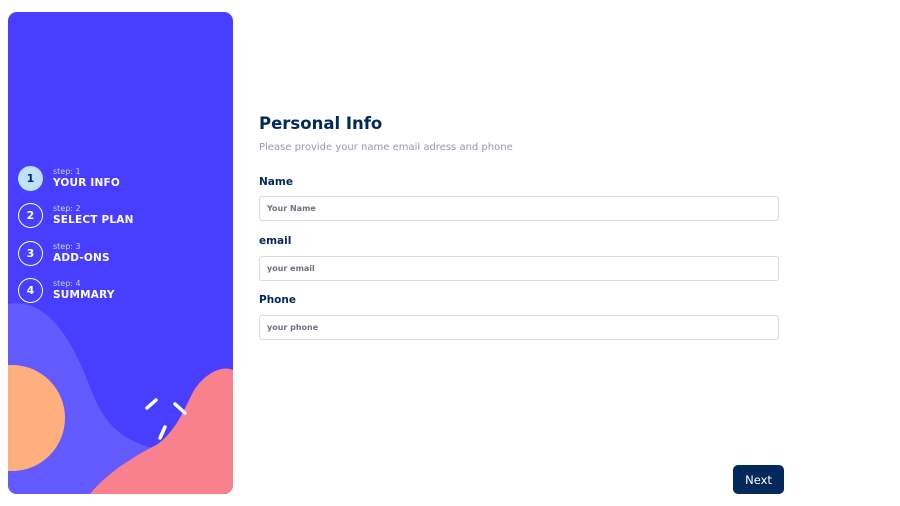 Image resolution: width=900 pixels, height=506 pixels. I want to click on email-label: email, so click(275, 241).